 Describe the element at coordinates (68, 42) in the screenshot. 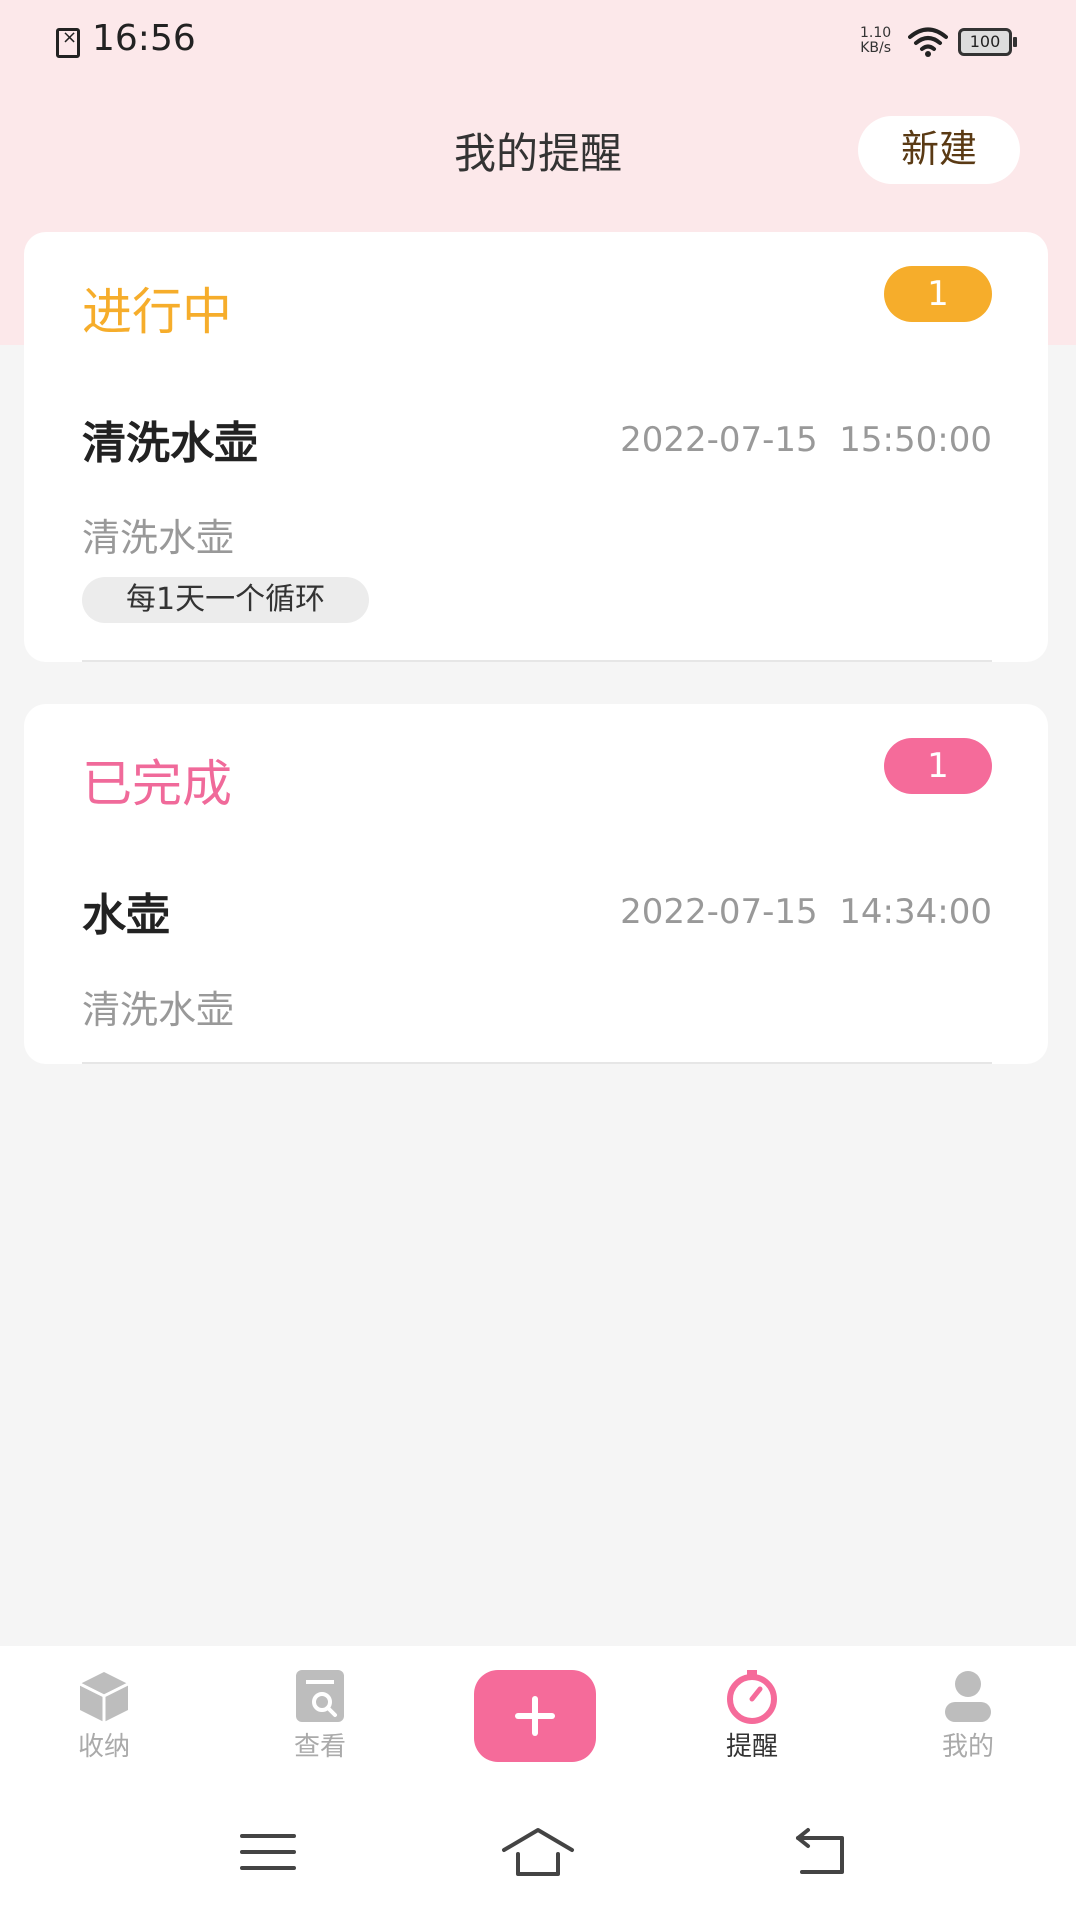

I see `sim-error-icon` at that location.